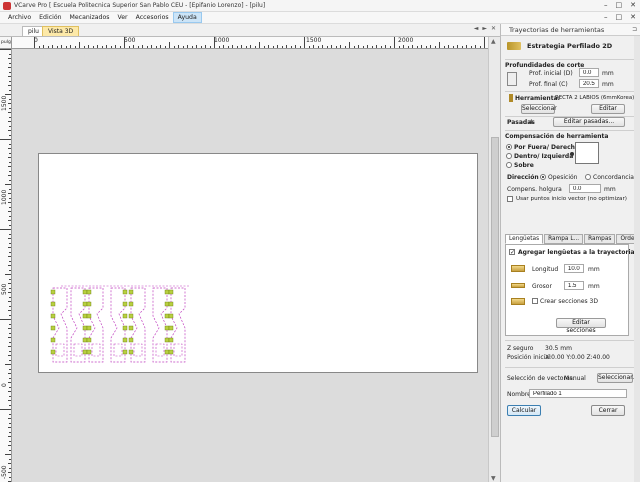  Describe the element at coordinates (493, 478) in the screenshot. I see `scroll-down-icon: ▼` at that location.